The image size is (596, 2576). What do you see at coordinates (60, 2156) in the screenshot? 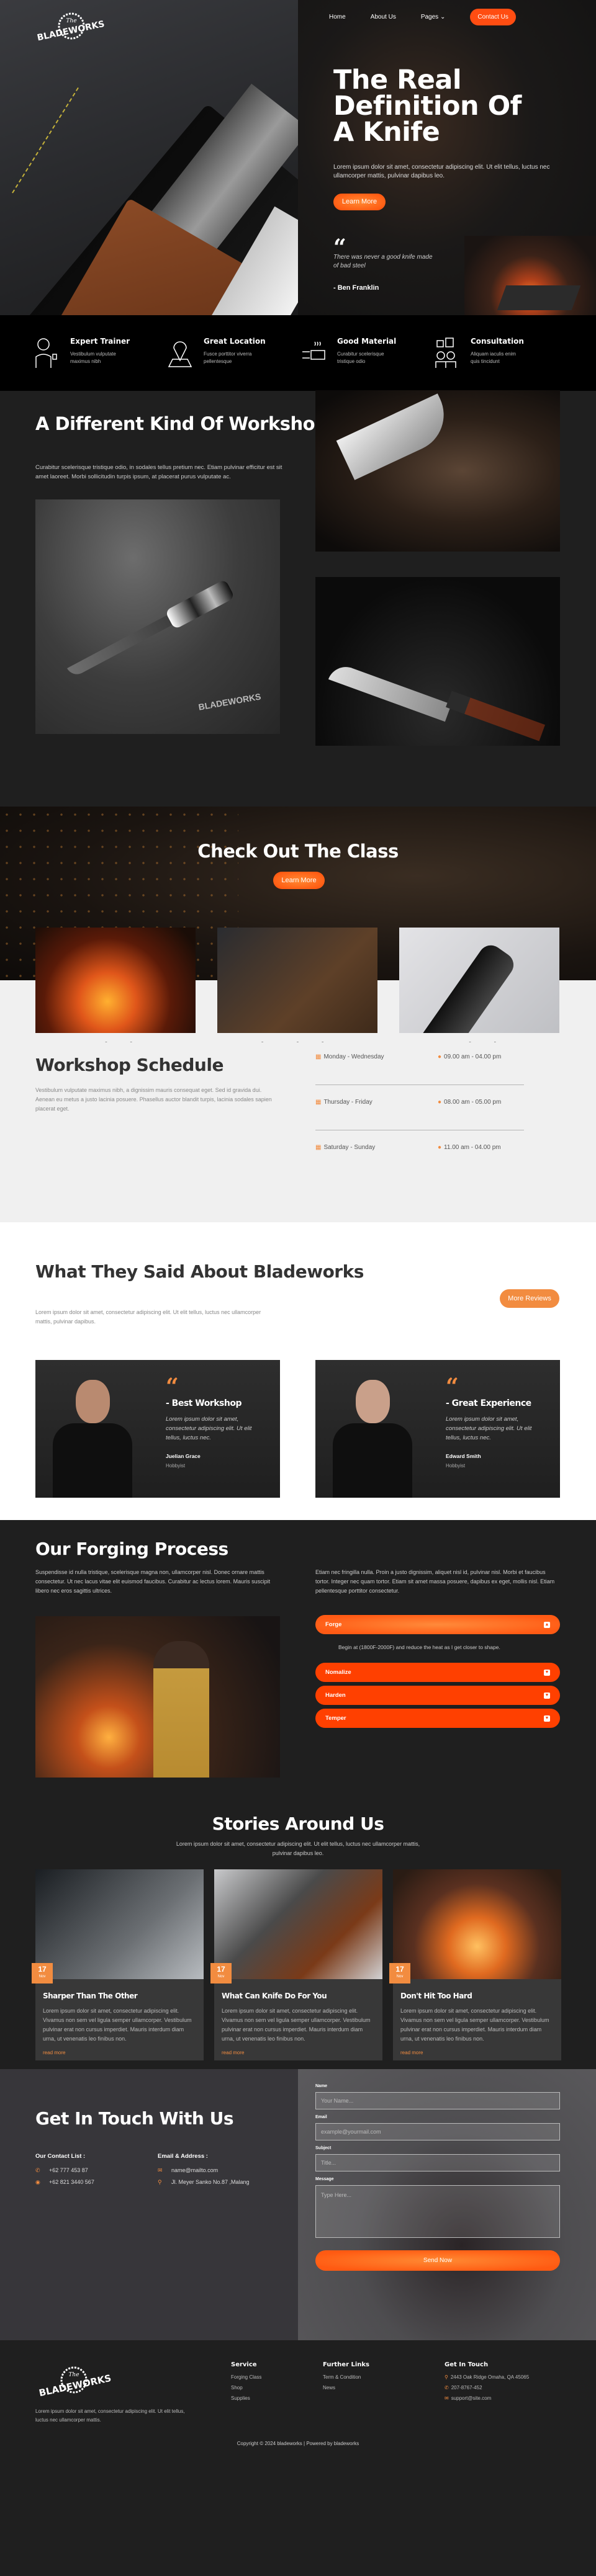
I see `contact-list-title: Our Contact List :` at bounding box center [60, 2156].